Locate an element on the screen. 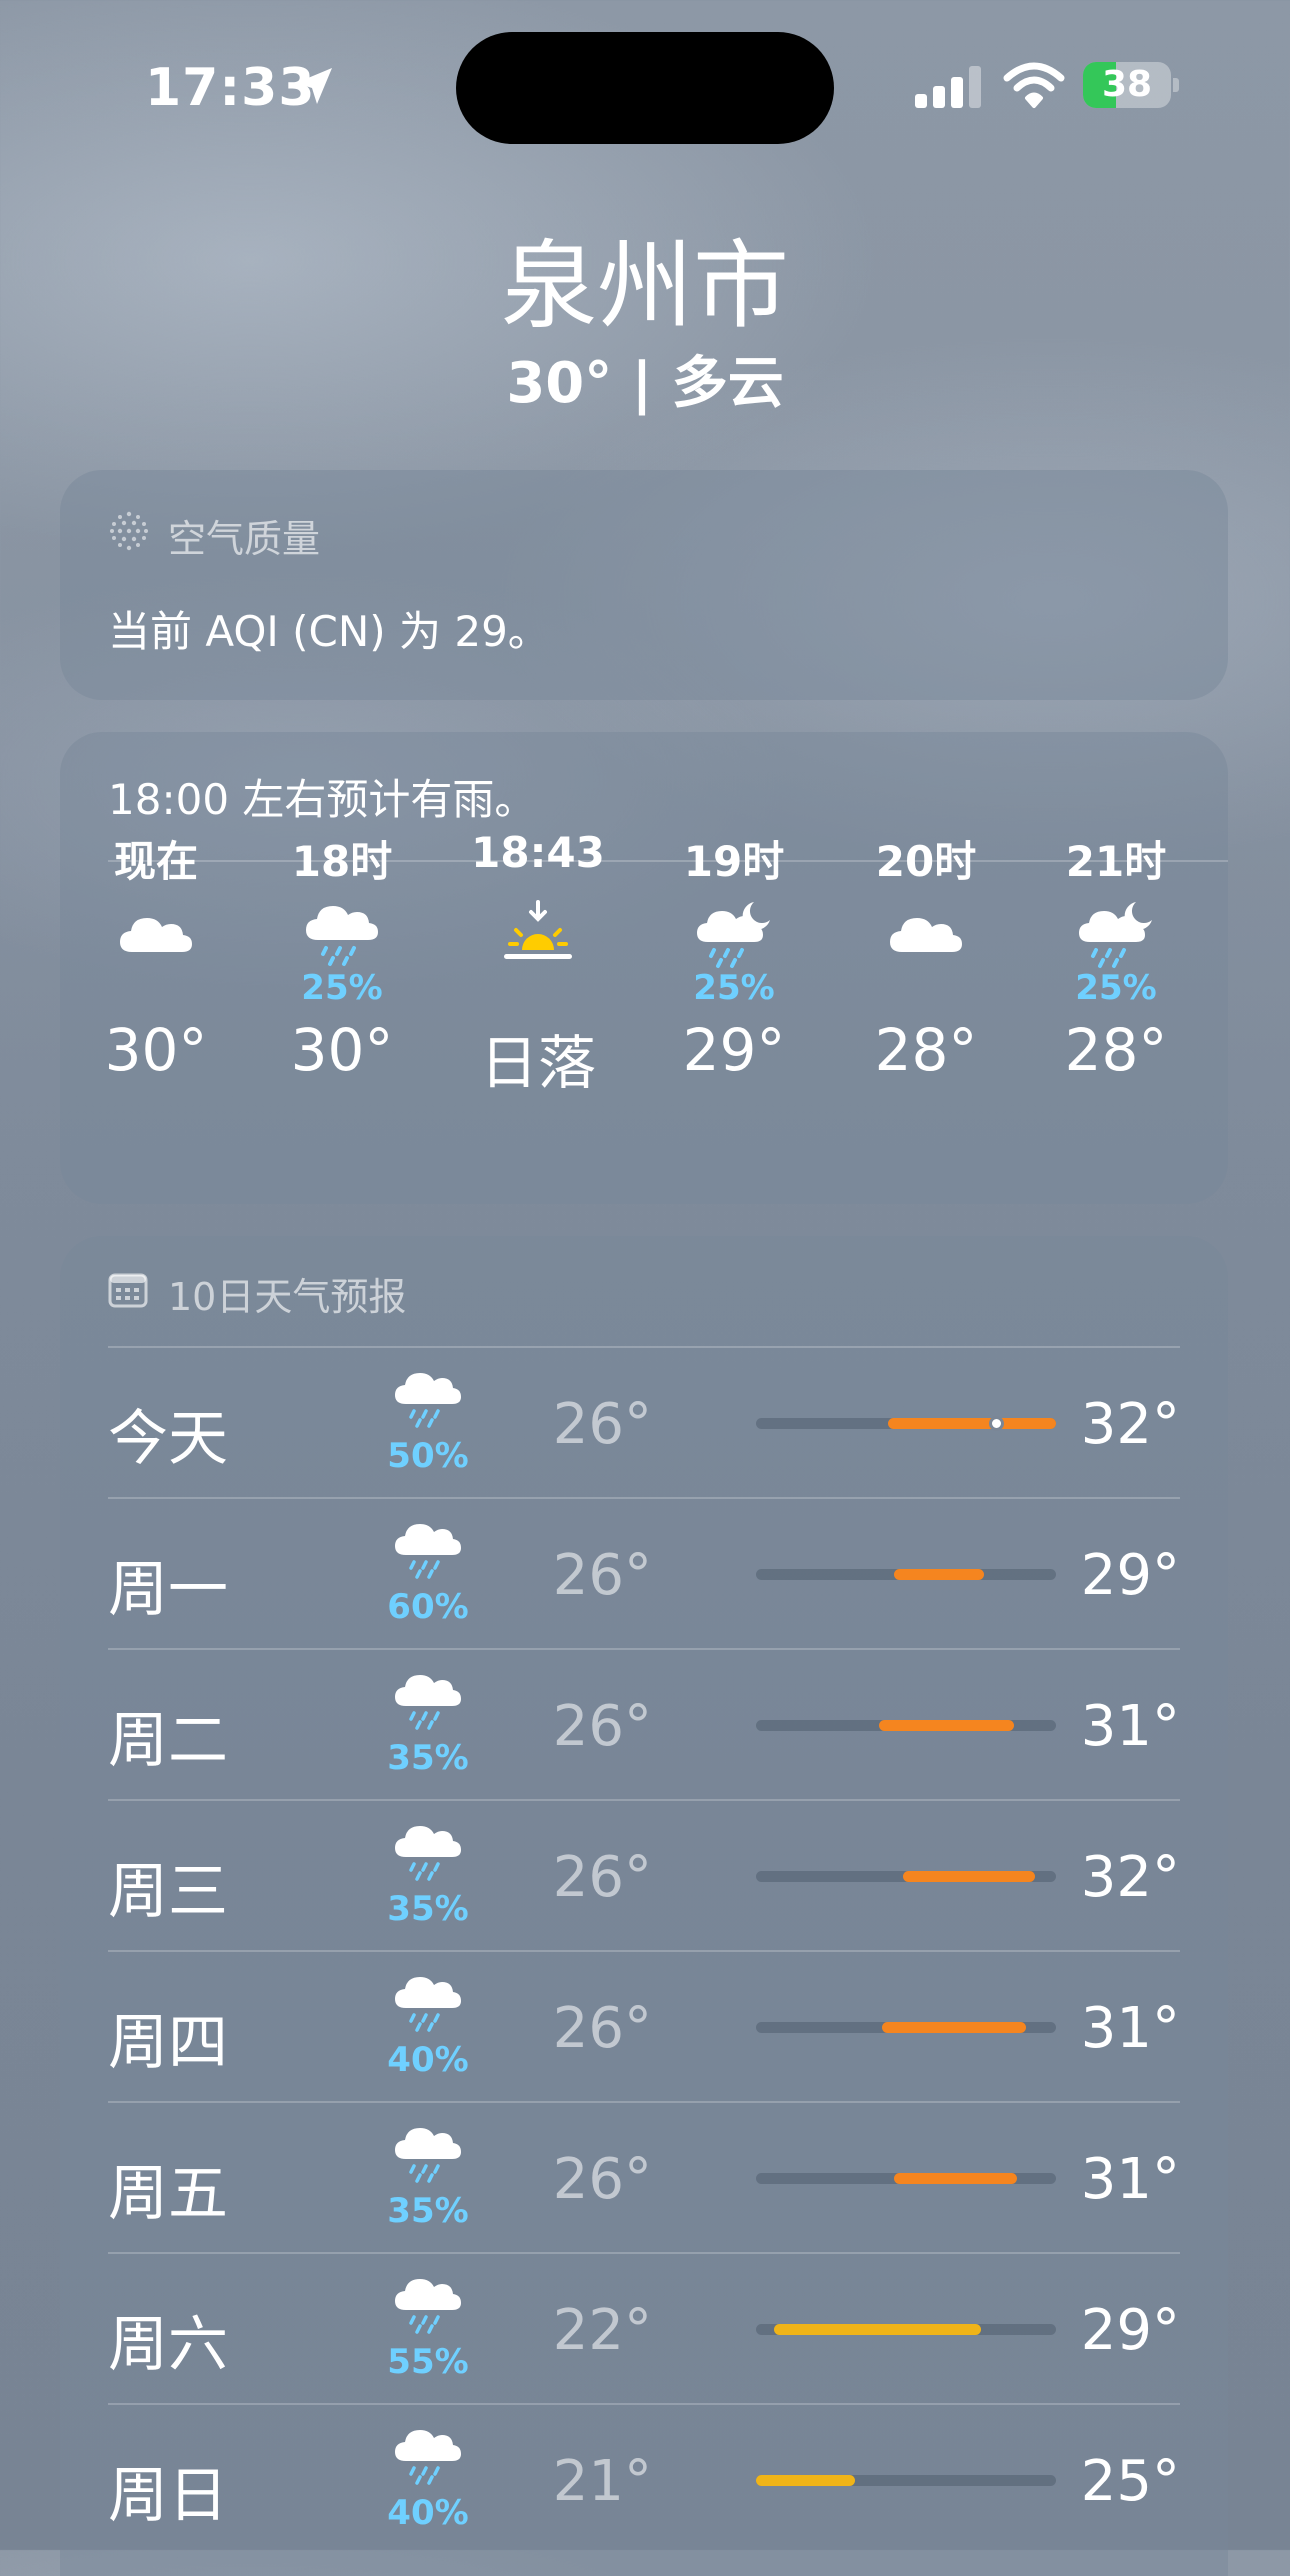 The height and width of the screenshot is (2576, 1290). battery-cap is located at coordinates (1176, 85).